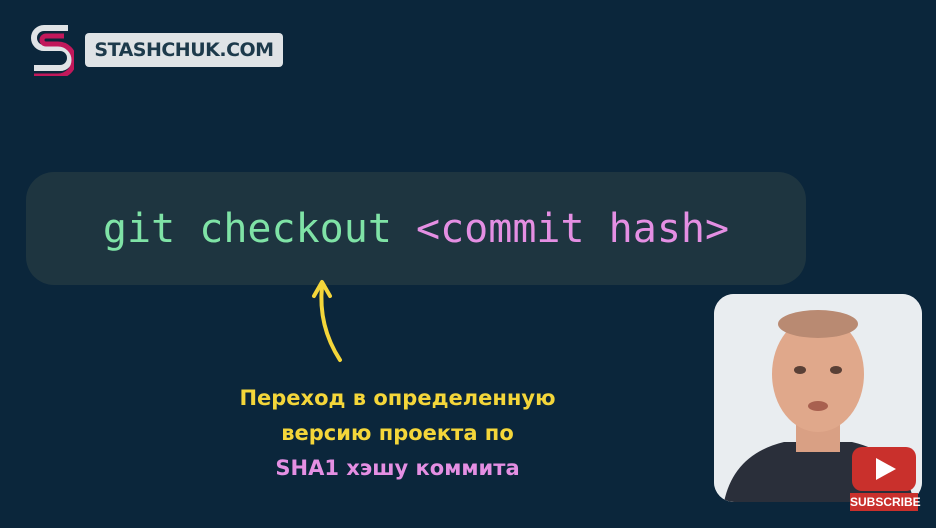 The width and height of the screenshot is (936, 528). Describe the element at coordinates (573, 228) in the screenshot. I see `command-argument: <commit hash>` at that location.